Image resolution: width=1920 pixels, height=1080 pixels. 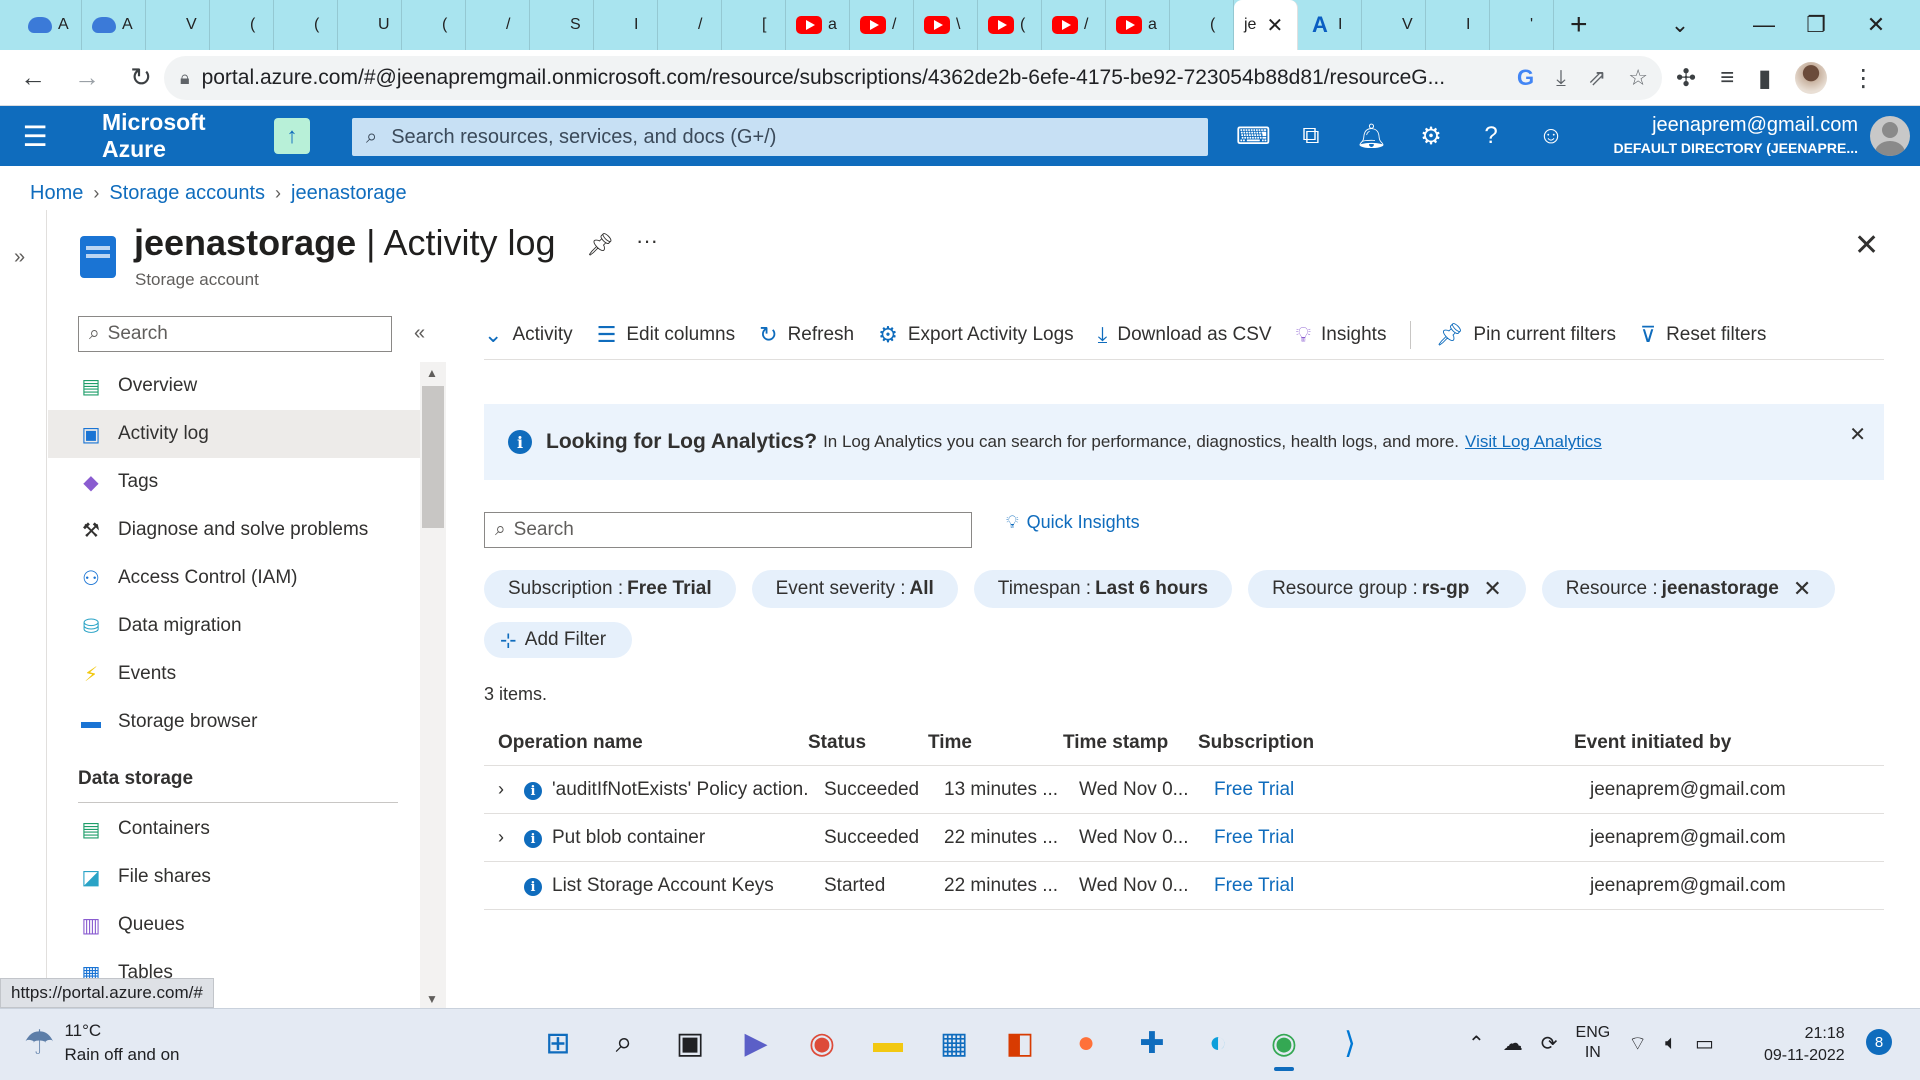 I want to click on menu-scrollbar: ▲ ▼, so click(x=433, y=685).